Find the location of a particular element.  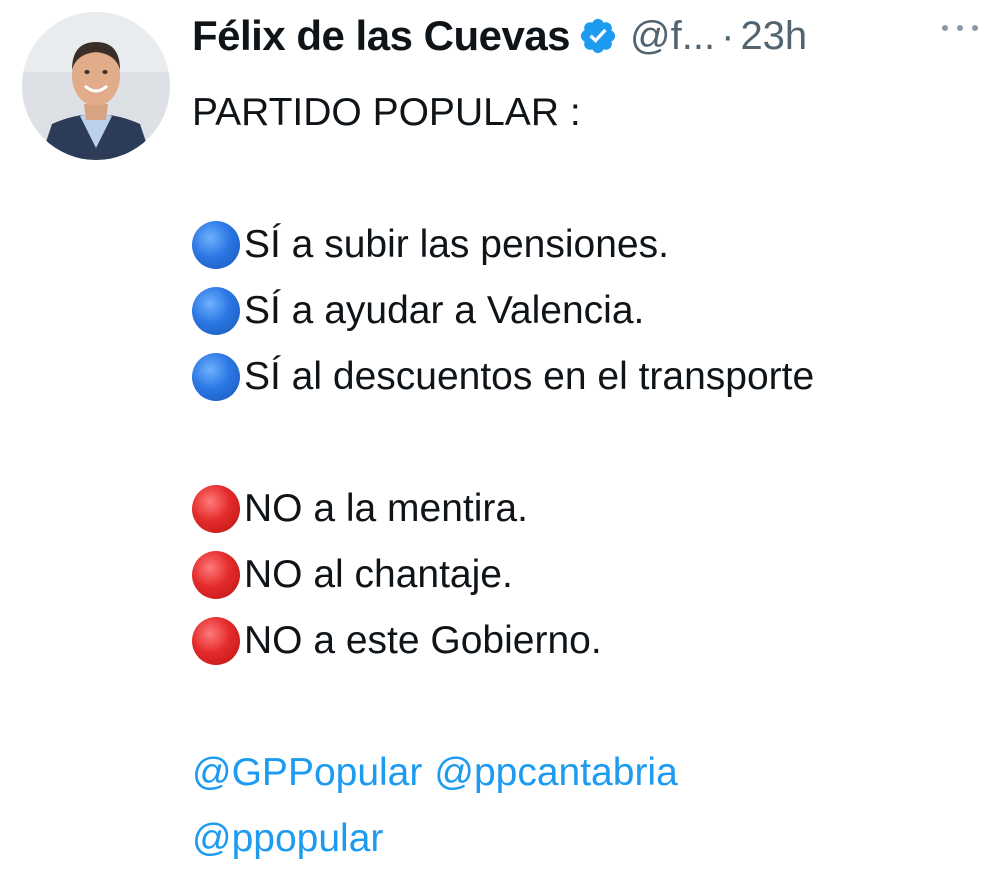

mention-ppopular: @ppopular is located at coordinates (287, 839).